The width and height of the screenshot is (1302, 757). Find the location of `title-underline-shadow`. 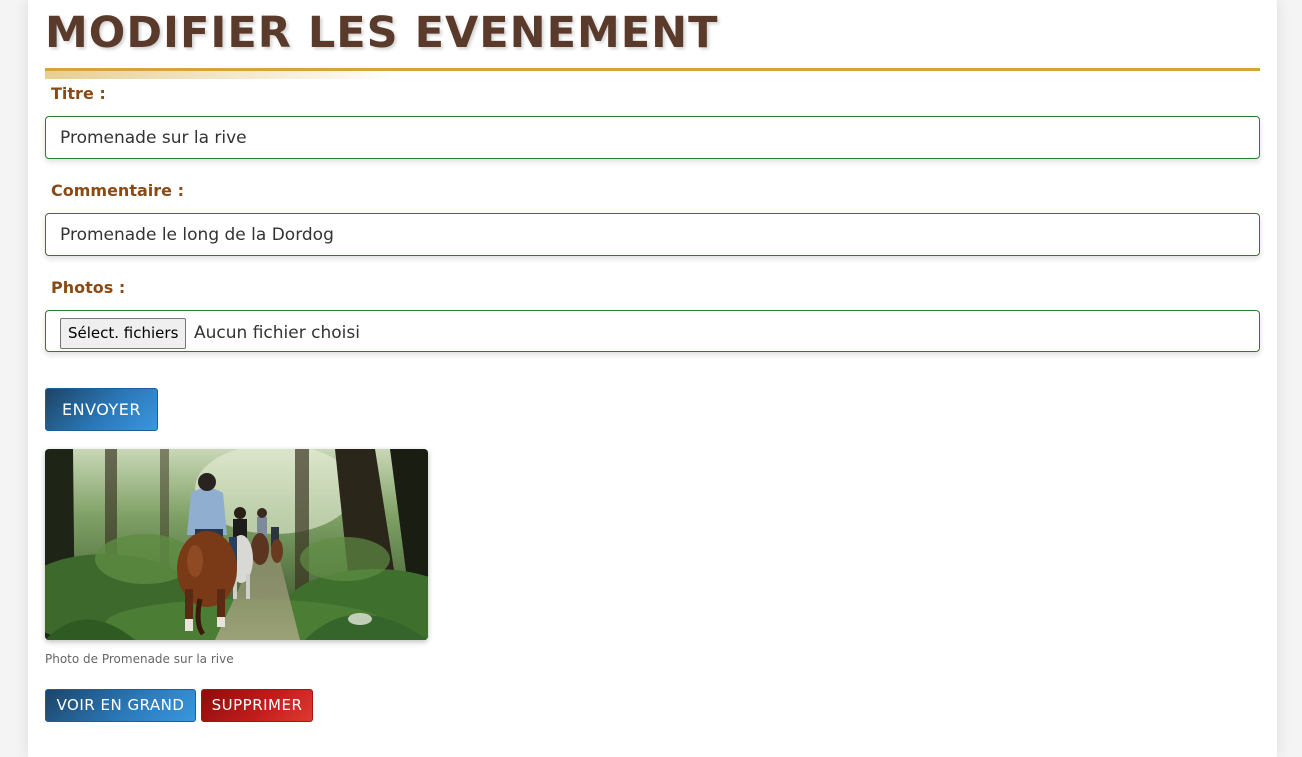

title-underline-shadow is located at coordinates (225, 75).